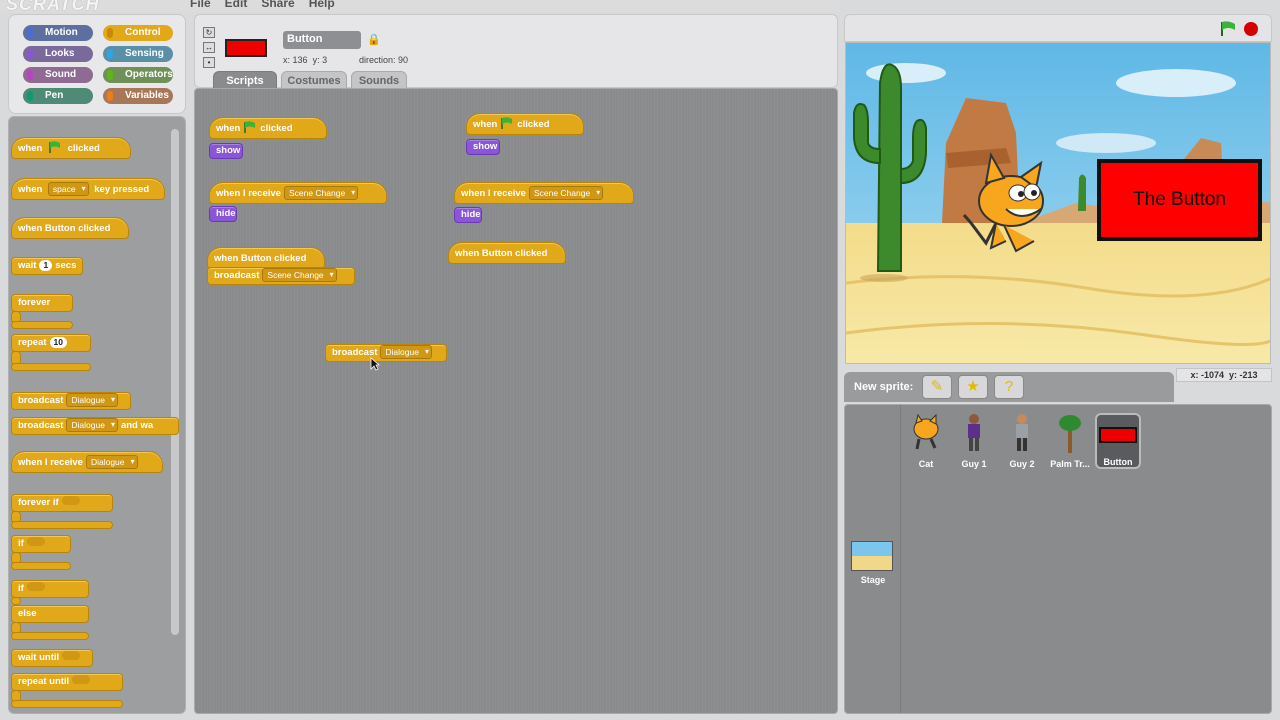 The height and width of the screenshot is (720, 1280). Describe the element at coordinates (209, 62) in the screenshot. I see `rotate-none-icon: •` at that location.